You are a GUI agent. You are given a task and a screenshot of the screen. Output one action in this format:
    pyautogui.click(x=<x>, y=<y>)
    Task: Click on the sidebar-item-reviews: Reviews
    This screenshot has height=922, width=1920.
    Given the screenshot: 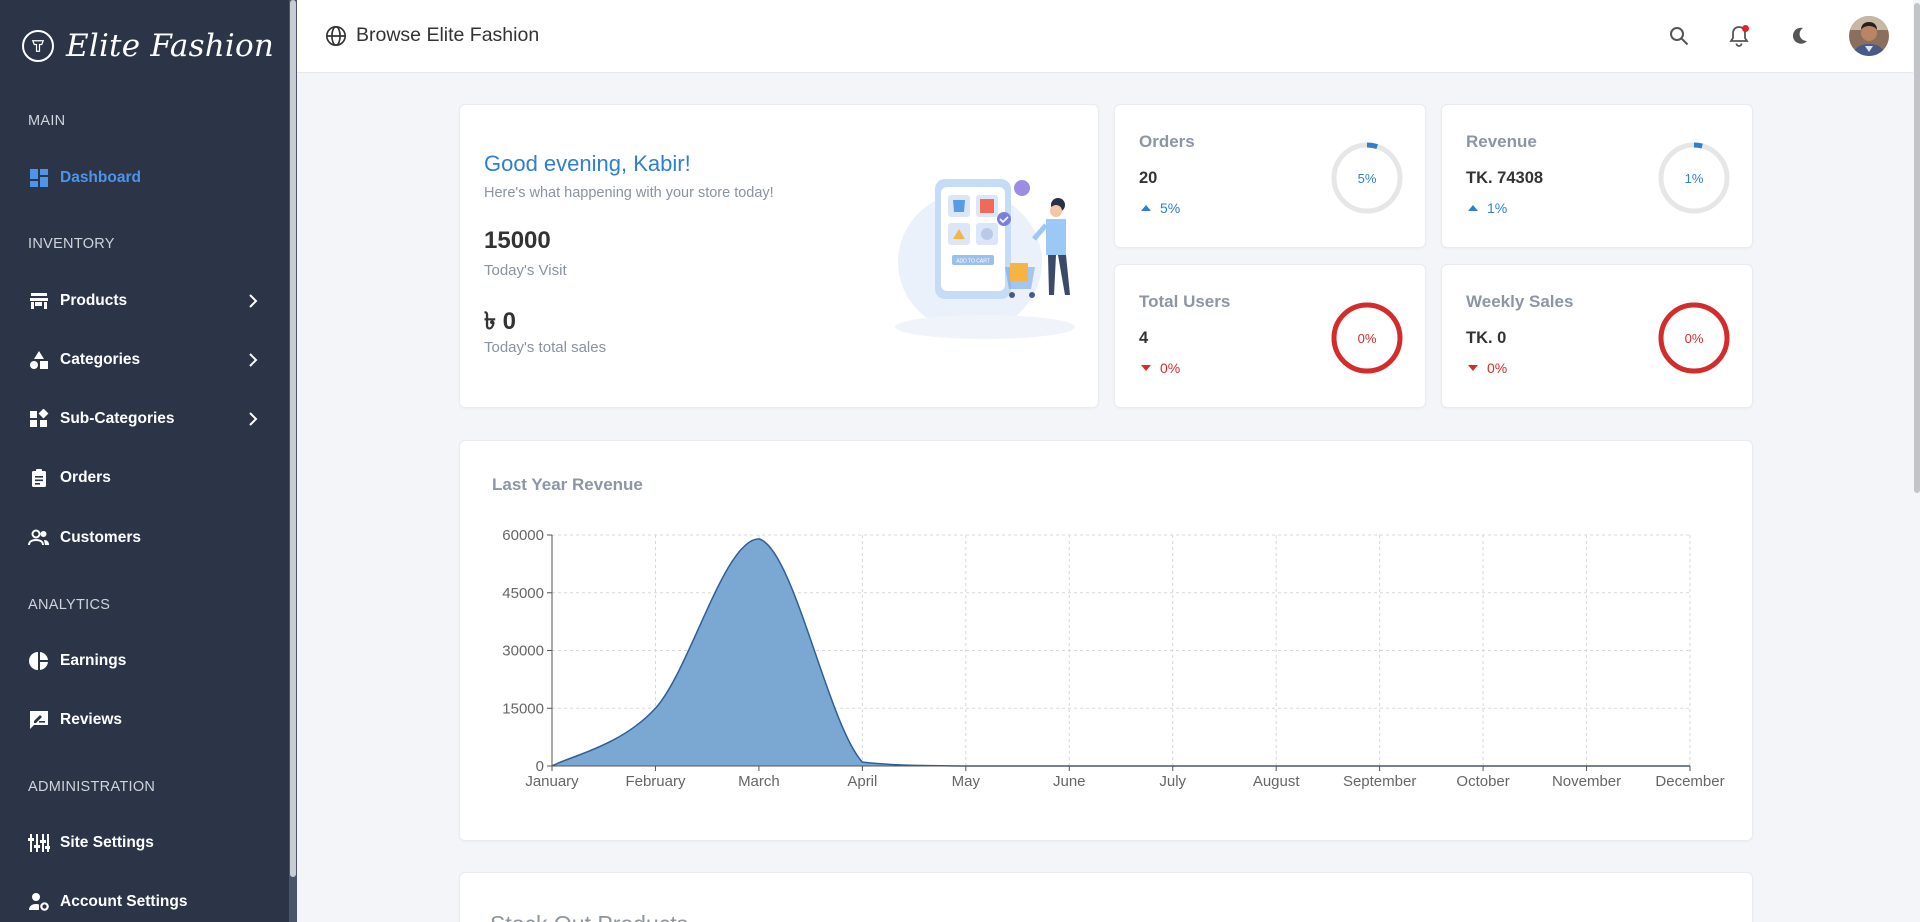 What is the action you would take?
    pyautogui.click(x=145, y=720)
    